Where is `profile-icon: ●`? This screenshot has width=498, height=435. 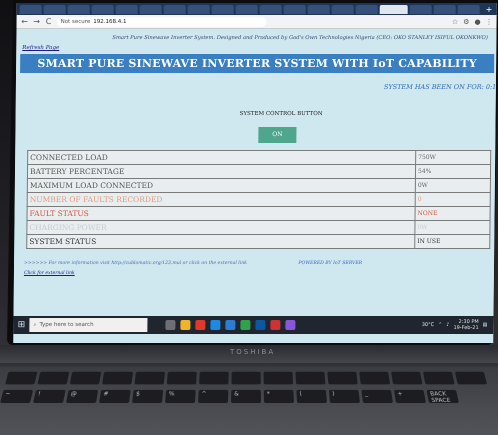 profile-icon: ● is located at coordinates (477, 22).